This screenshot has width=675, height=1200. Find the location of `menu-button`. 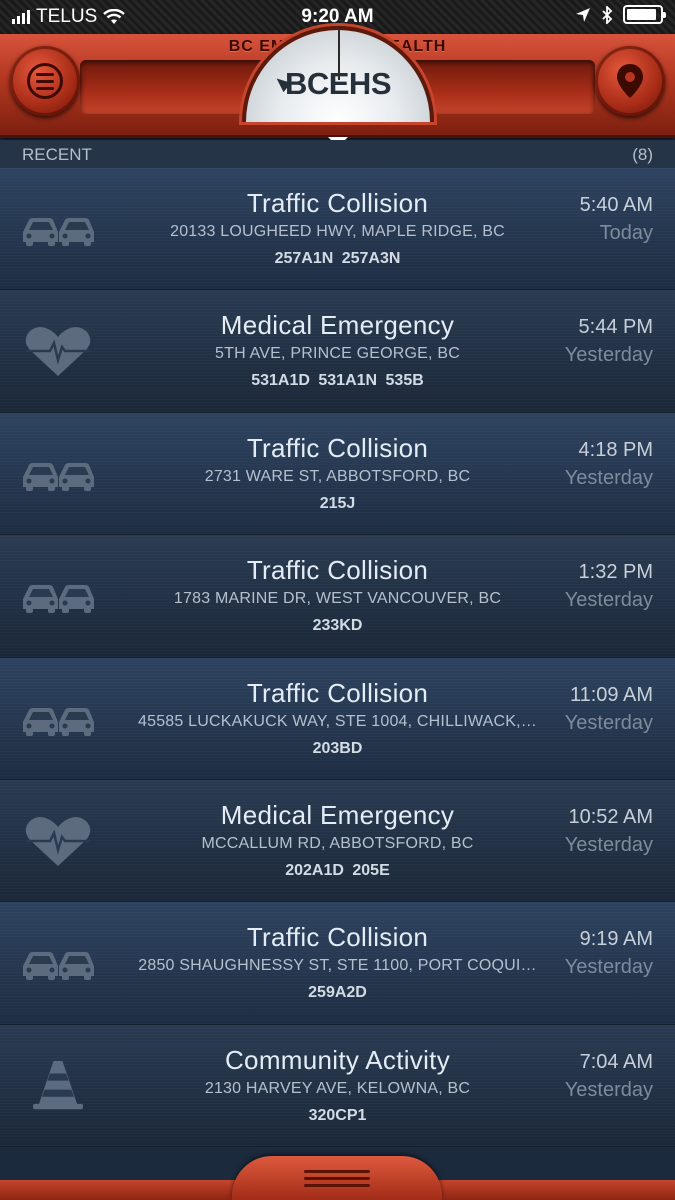

menu-button is located at coordinates (45, 81).